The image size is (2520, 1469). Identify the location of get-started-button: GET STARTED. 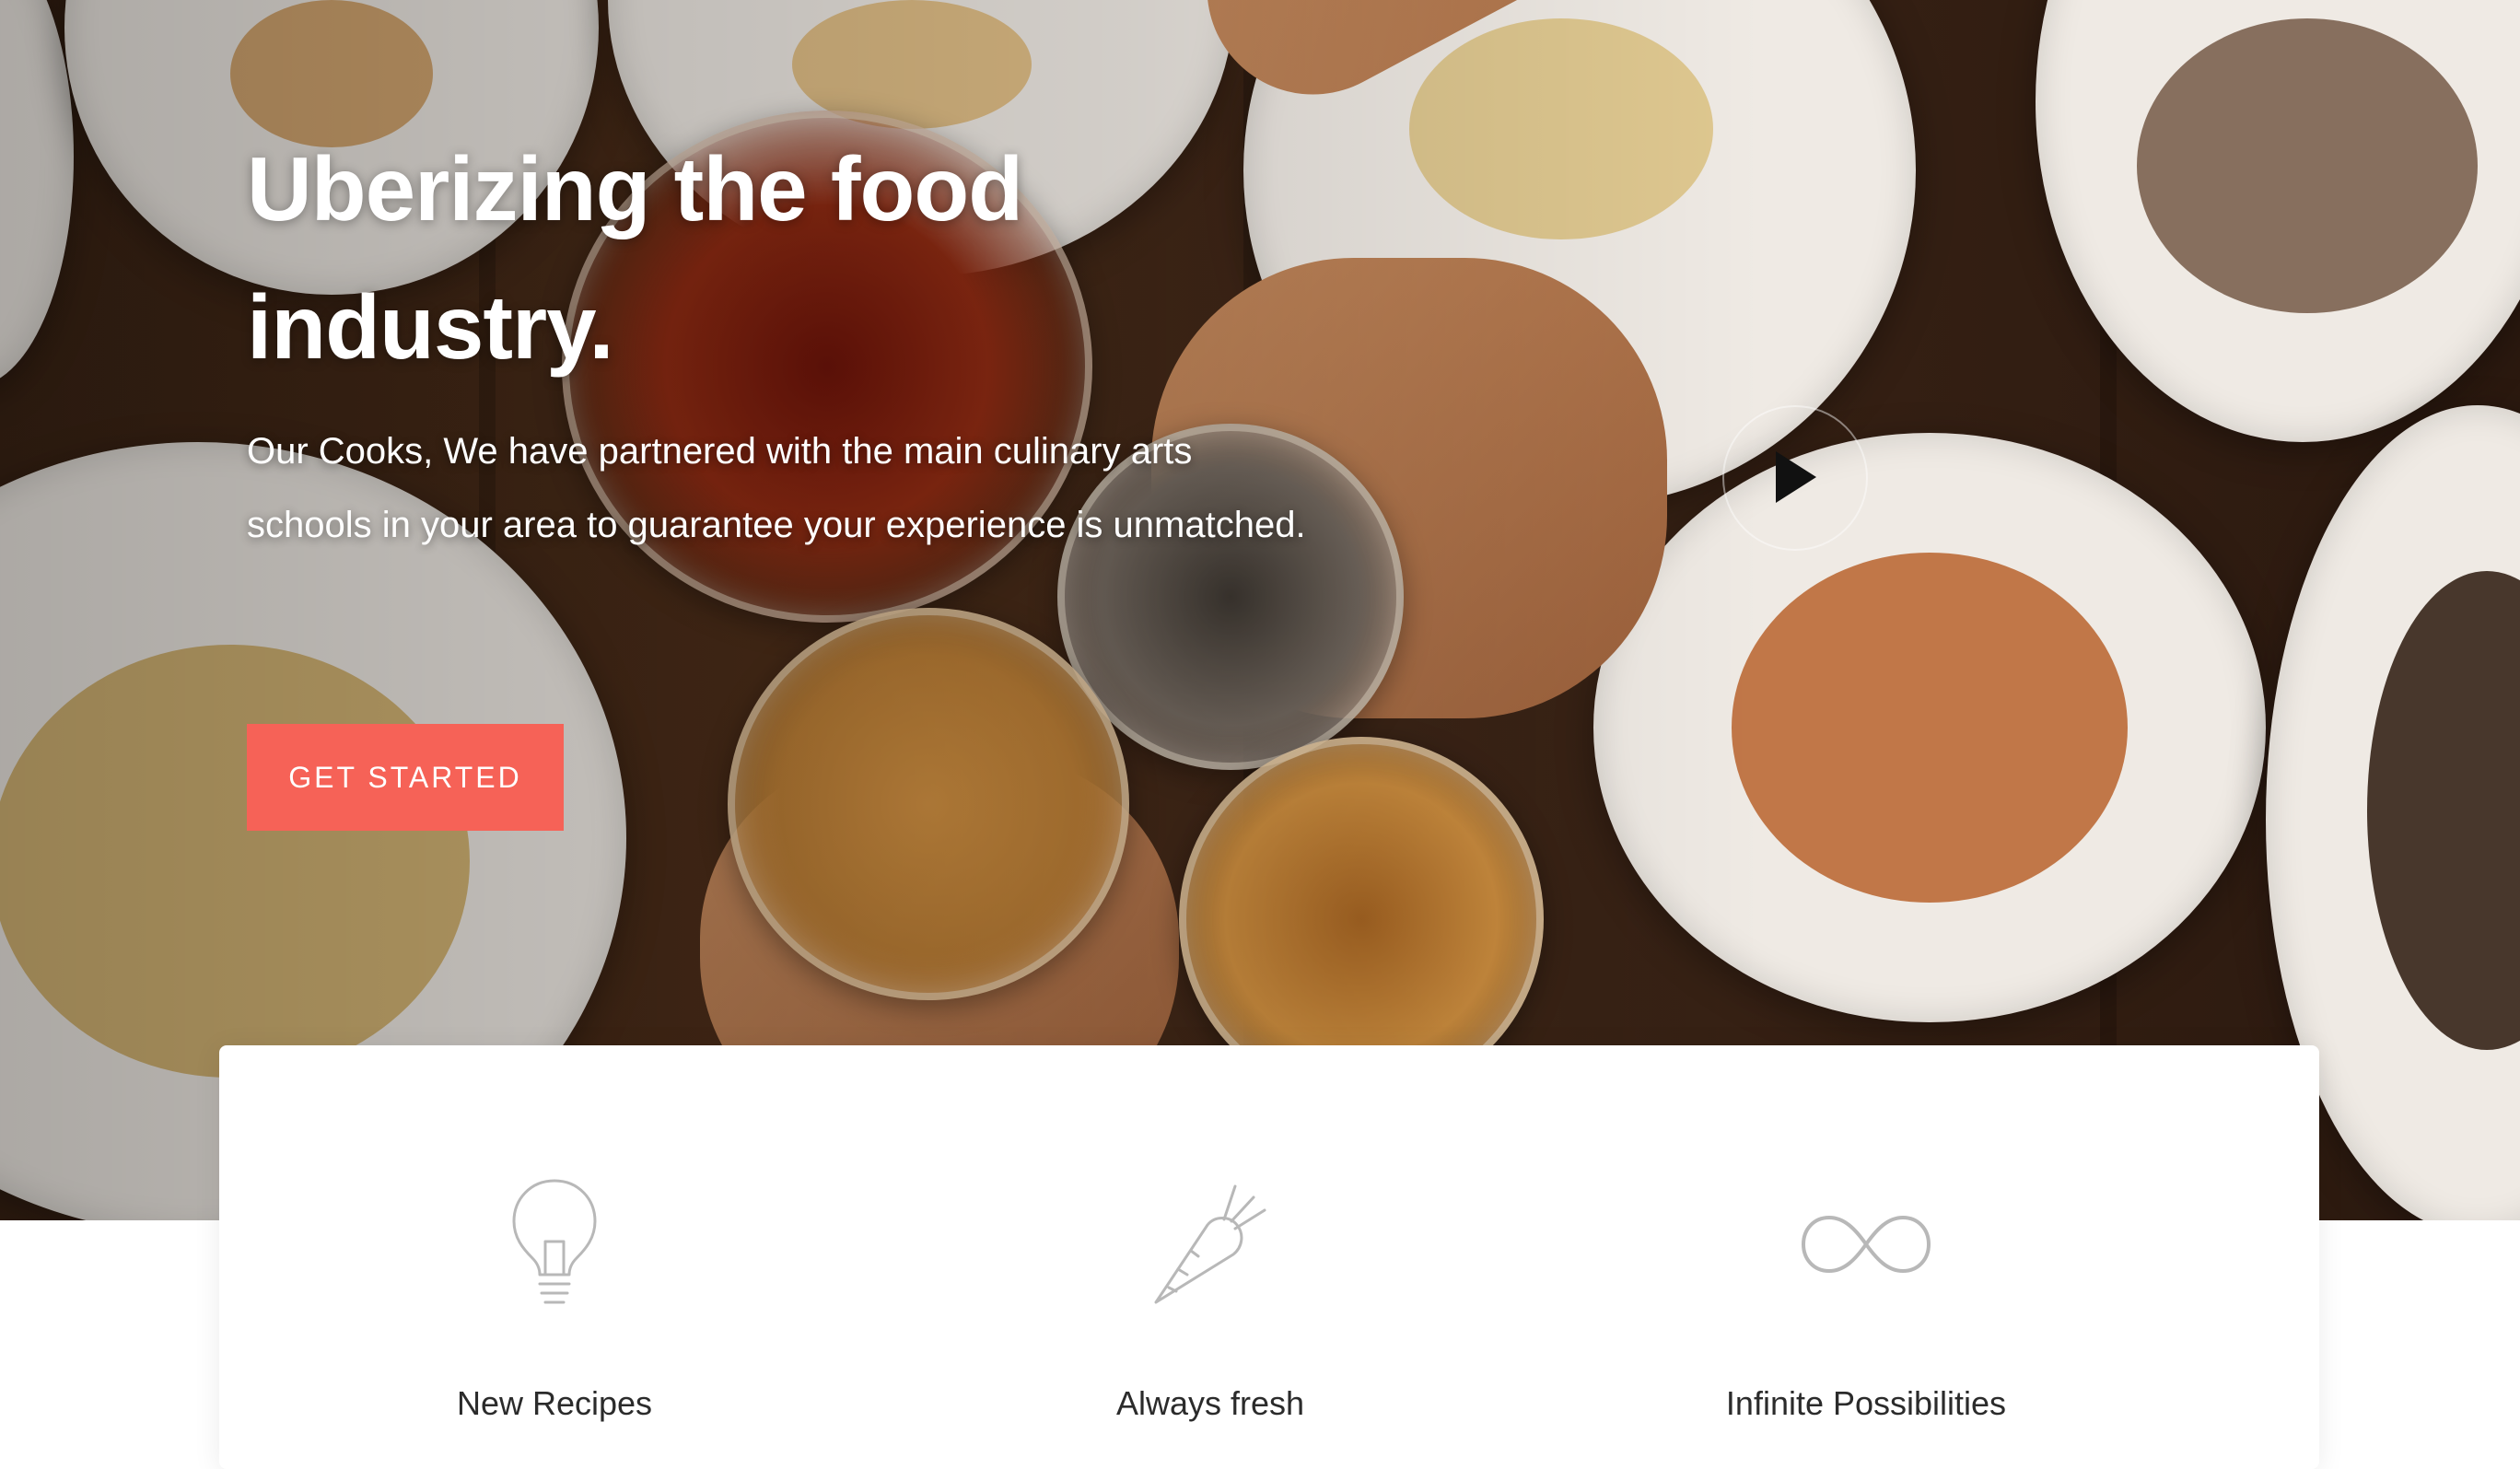
(405, 777).